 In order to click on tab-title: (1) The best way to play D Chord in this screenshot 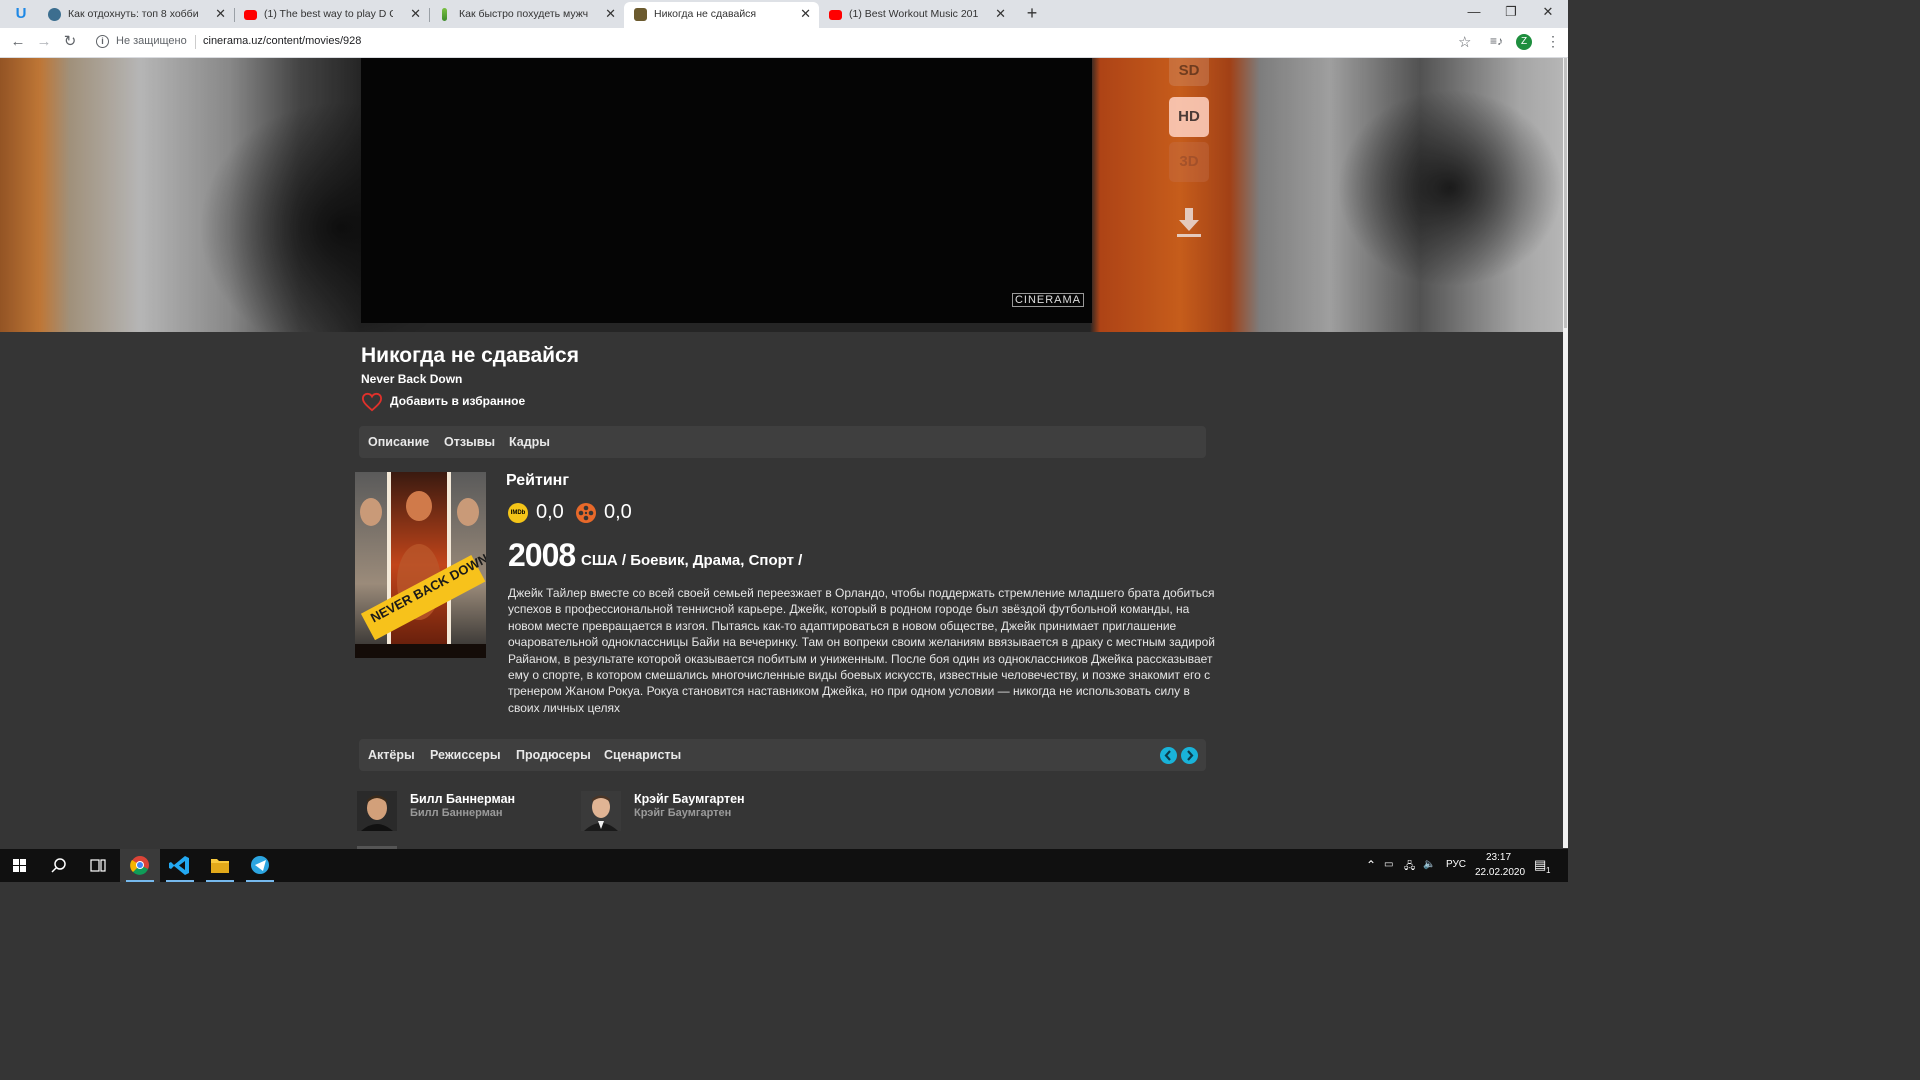, I will do `click(328, 14)`.